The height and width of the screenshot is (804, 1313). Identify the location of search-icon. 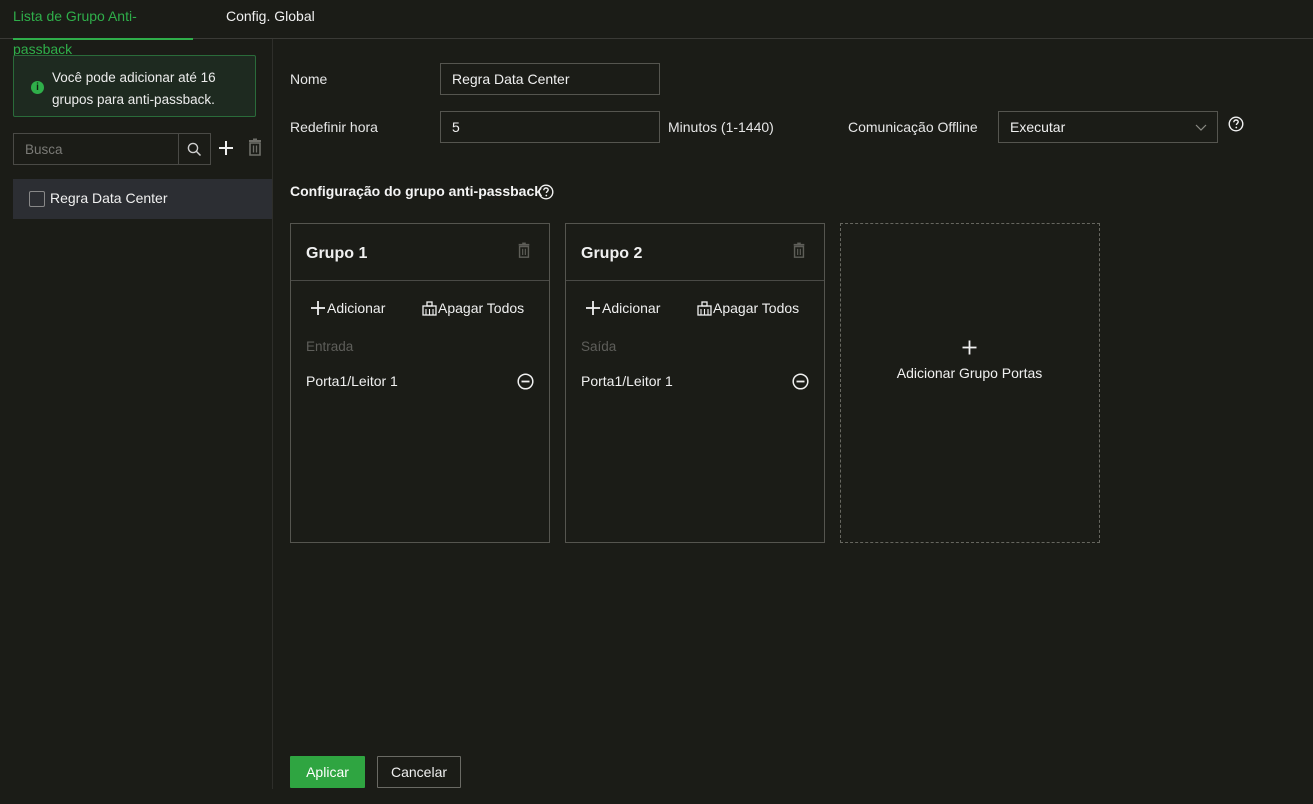
(194, 149).